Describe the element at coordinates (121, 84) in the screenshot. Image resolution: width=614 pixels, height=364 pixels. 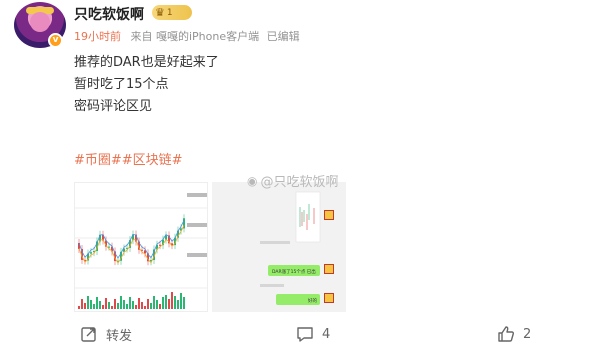
I see `post-line: 暂时吃了15个点` at that location.